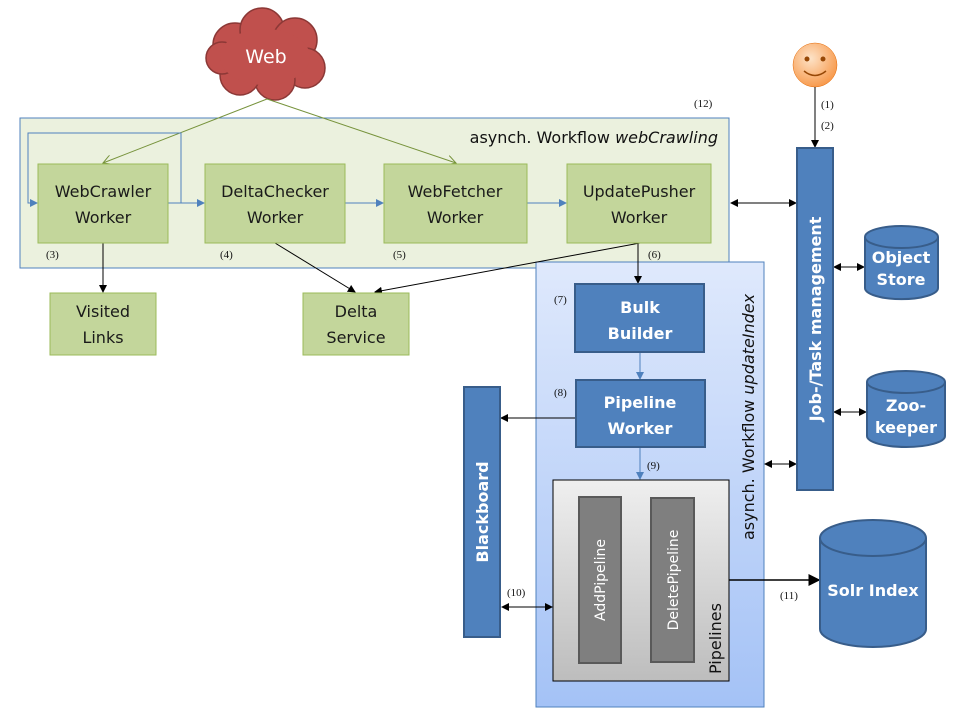 The height and width of the screenshot is (720, 960). I want to click on job-task-management: Job-/Task management, so click(815, 319).